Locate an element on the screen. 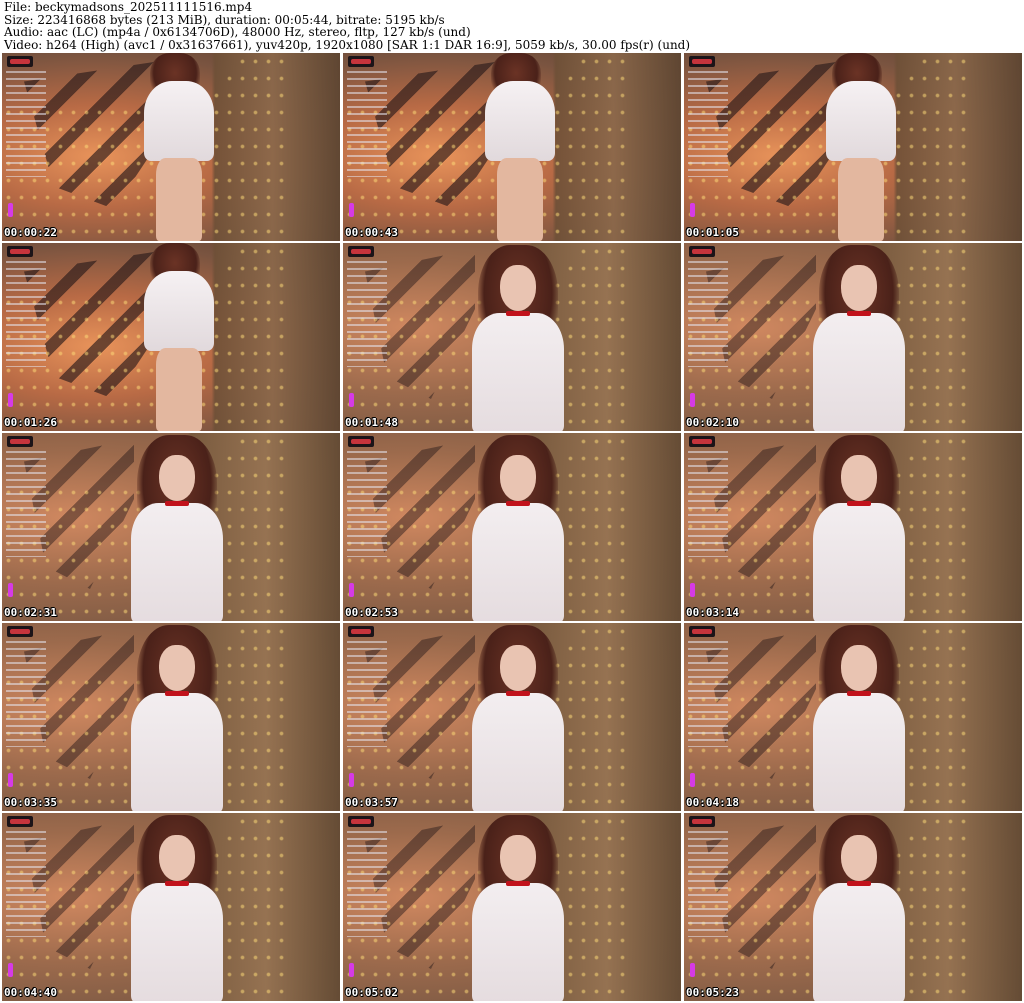 This screenshot has height=1003, width=1024. video-thumbnail: 00:05:23 is located at coordinates (853, 907).